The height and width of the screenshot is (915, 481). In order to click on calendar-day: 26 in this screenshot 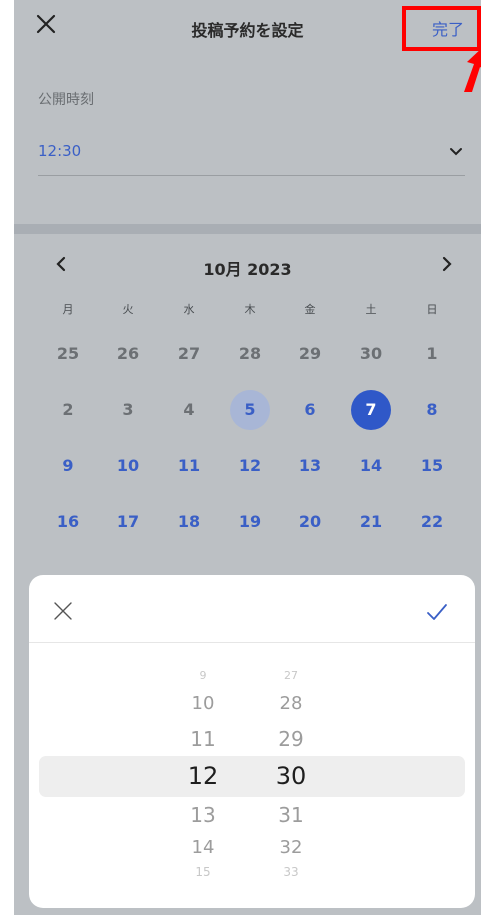, I will do `click(128, 354)`.